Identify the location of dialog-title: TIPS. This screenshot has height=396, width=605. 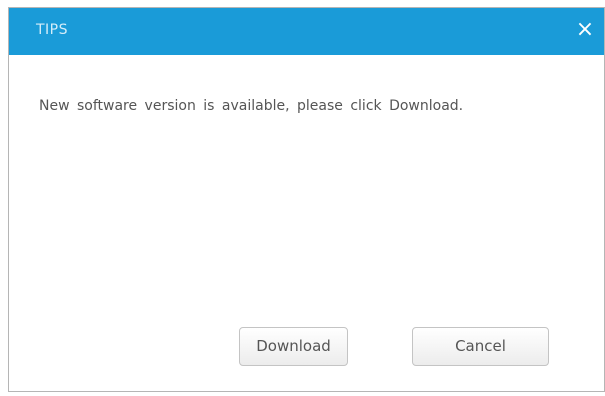
(52, 30).